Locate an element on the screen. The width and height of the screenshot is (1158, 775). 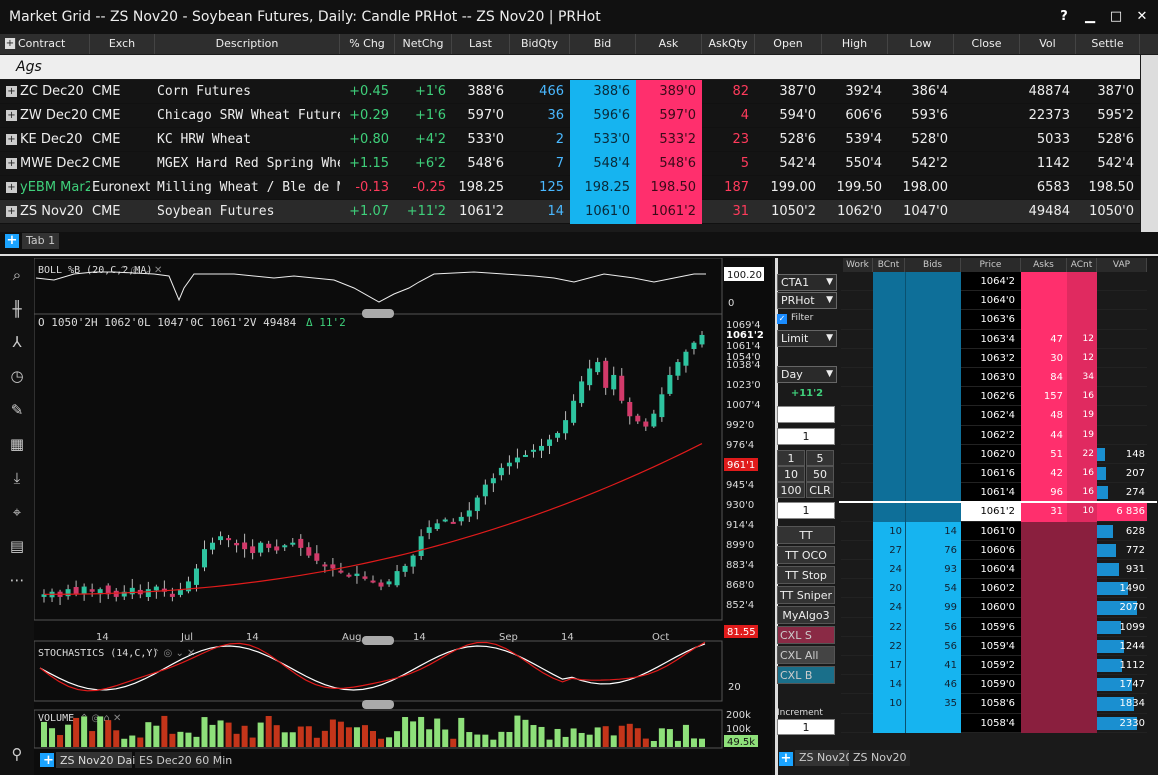
column-header: Vol is located at coordinates (1048, 44).